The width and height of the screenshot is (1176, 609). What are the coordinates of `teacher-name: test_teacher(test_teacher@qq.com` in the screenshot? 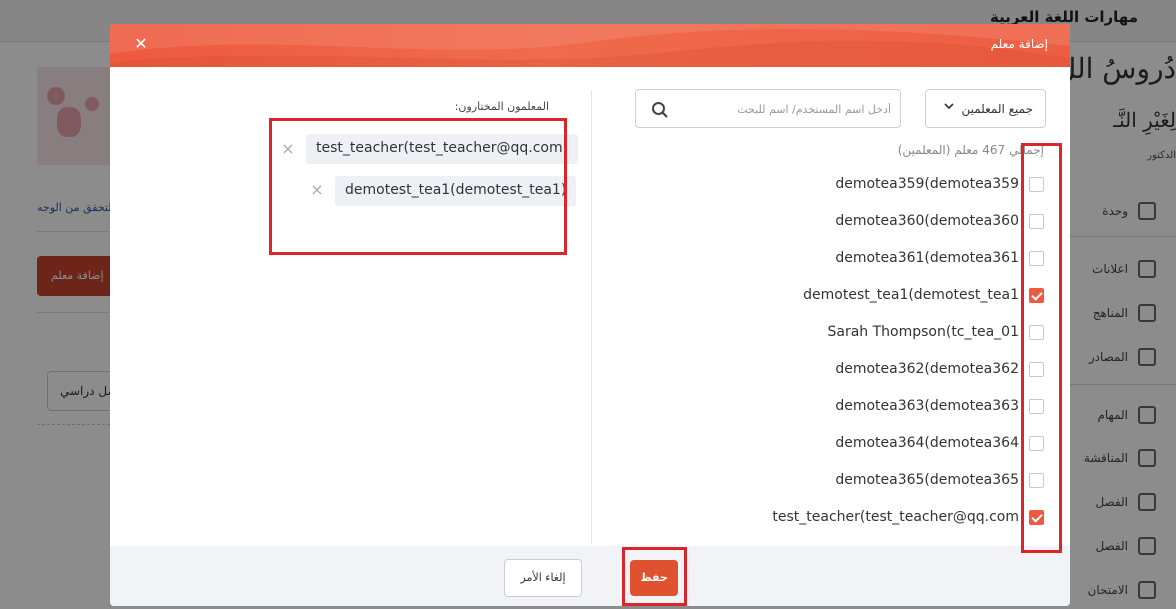 It's located at (895, 517).